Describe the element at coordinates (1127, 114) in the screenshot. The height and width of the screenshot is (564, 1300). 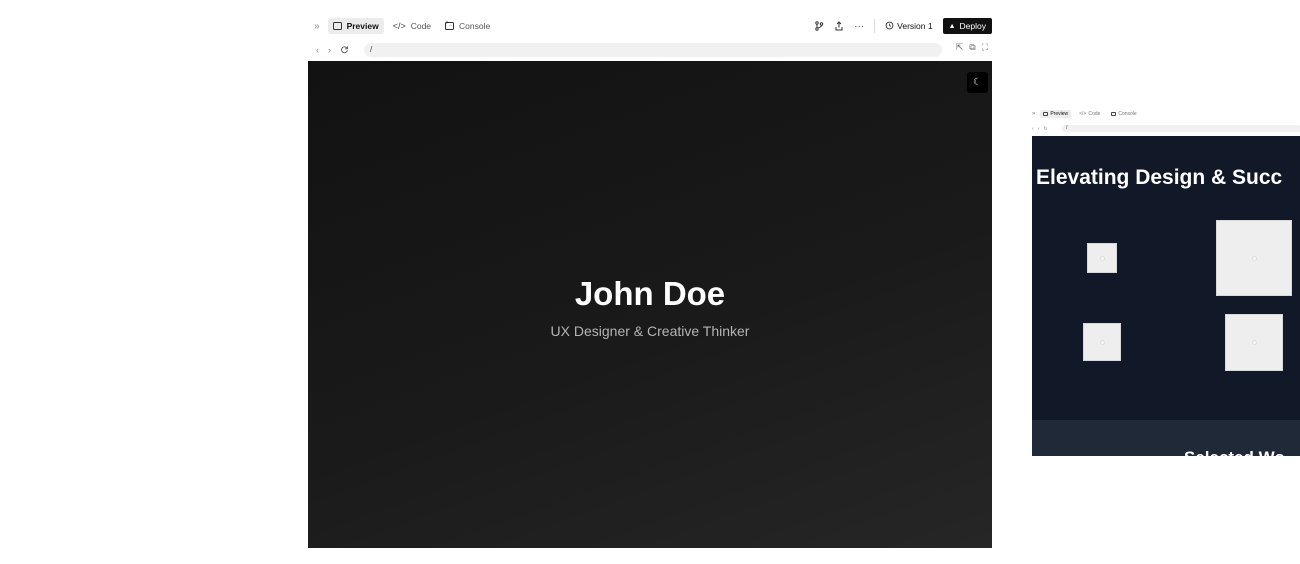
I see `mini-tab-console-label: Console` at that location.